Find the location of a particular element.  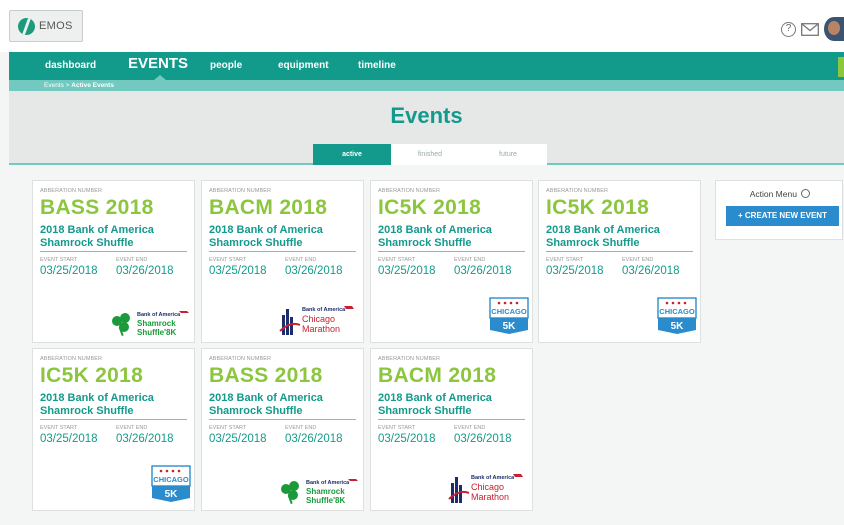

gear-icon is located at coordinates (806, 193).